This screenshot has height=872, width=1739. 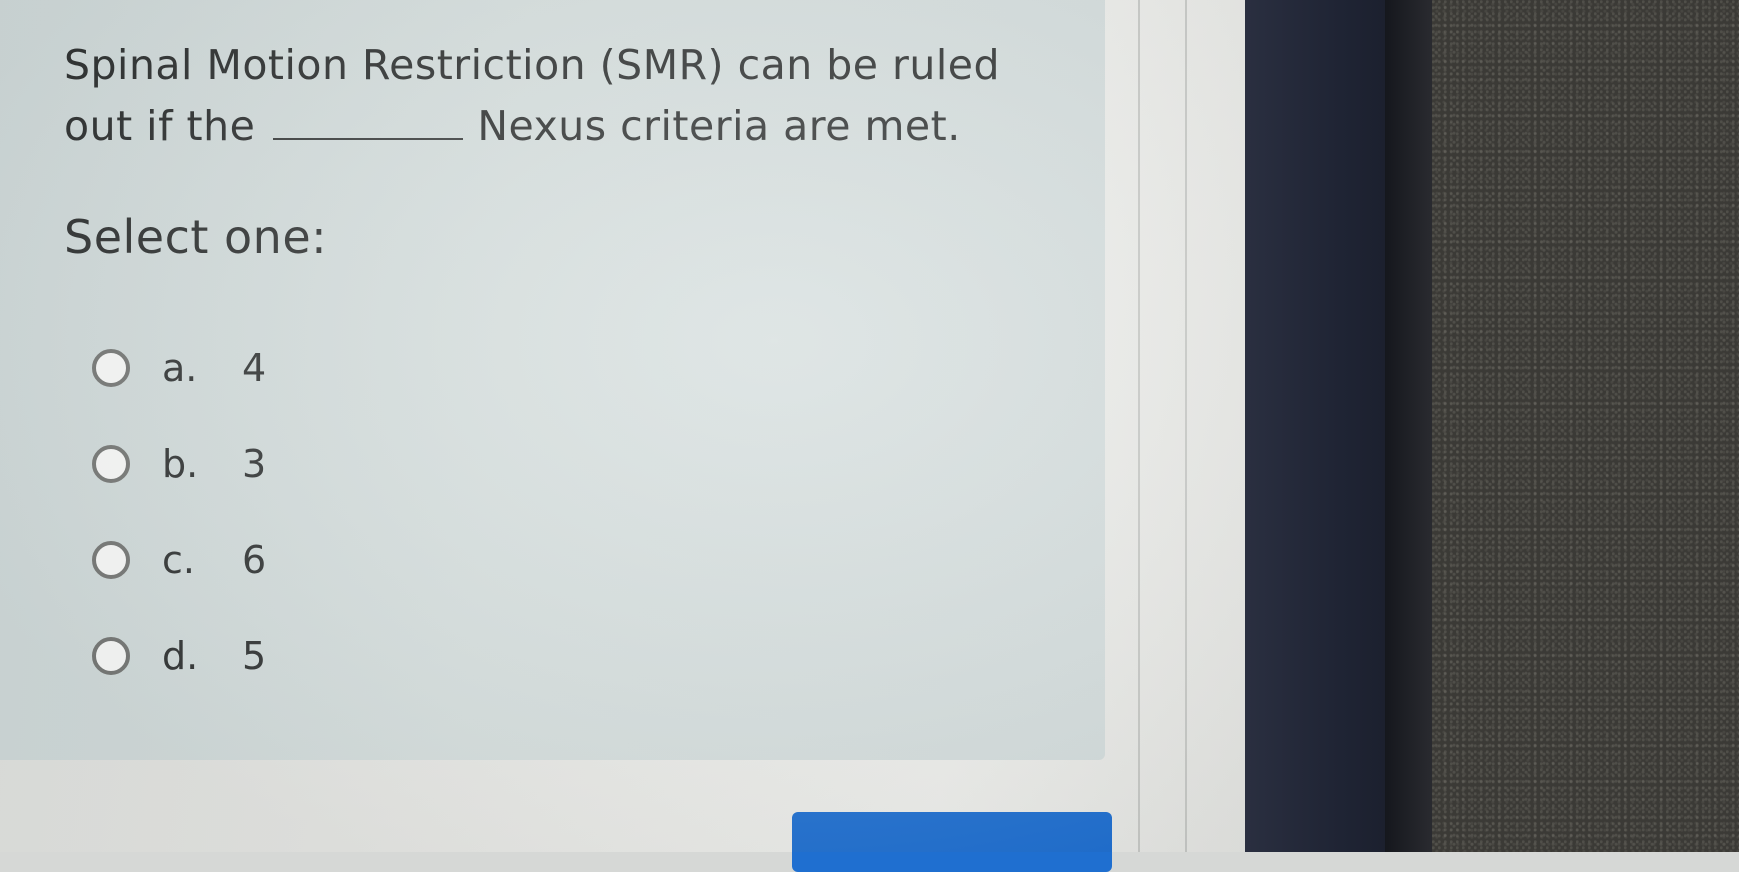 What do you see at coordinates (111, 464) in the screenshot?
I see `radio-button-b` at bounding box center [111, 464].